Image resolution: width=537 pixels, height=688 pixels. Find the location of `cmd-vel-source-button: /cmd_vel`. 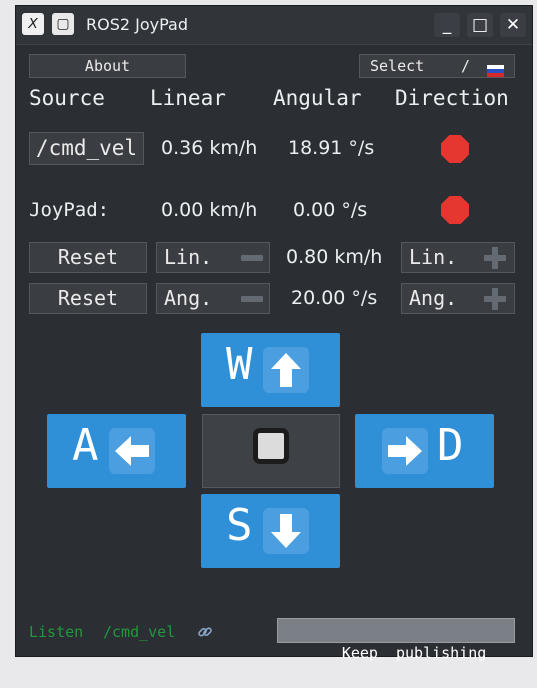

cmd-vel-source-button: /cmd_vel is located at coordinates (86, 148).